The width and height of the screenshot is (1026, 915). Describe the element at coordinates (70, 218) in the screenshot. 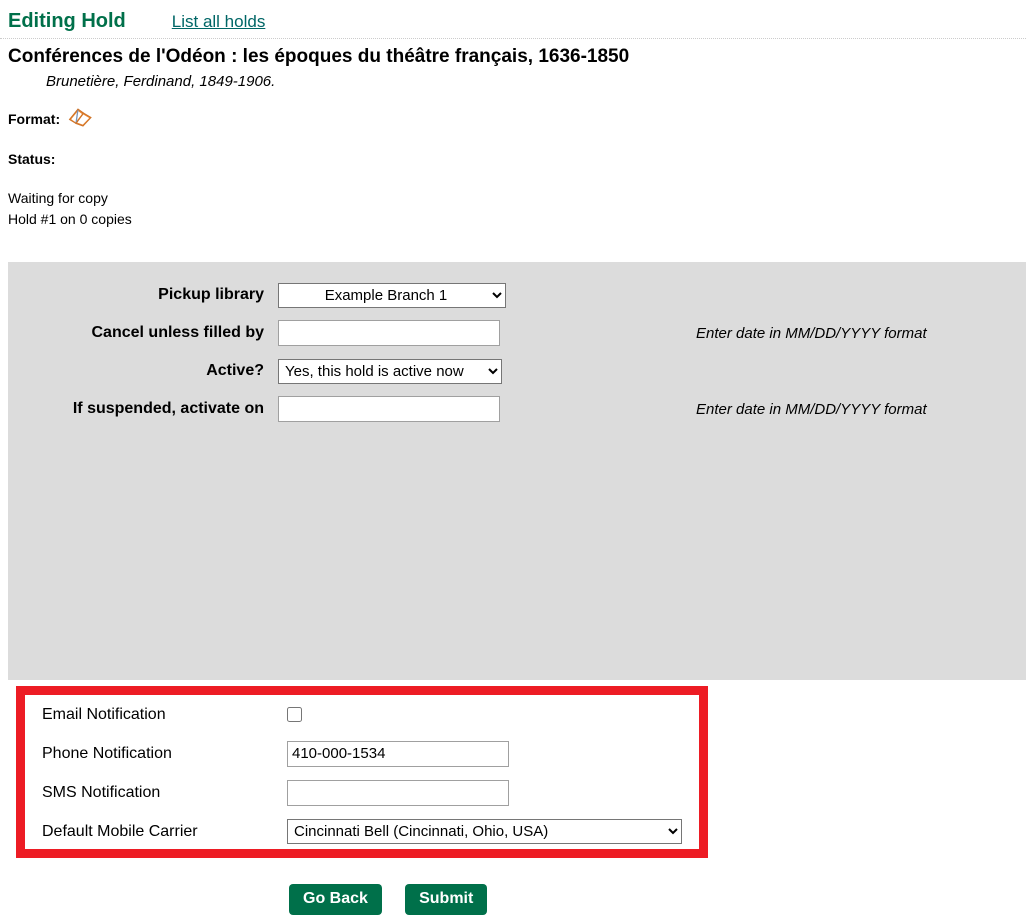

I see `status-queue-text: Hold #1 on 0 copies` at that location.